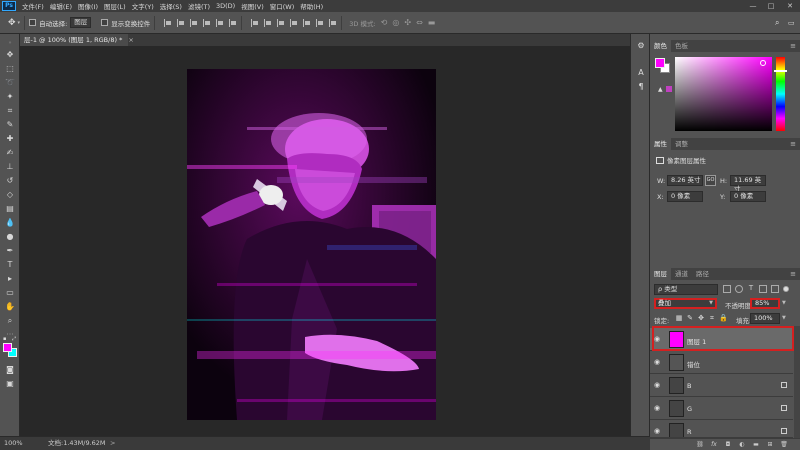  What do you see at coordinates (690, 318) in the screenshot?
I see `lock-image-icon: ✎` at bounding box center [690, 318].